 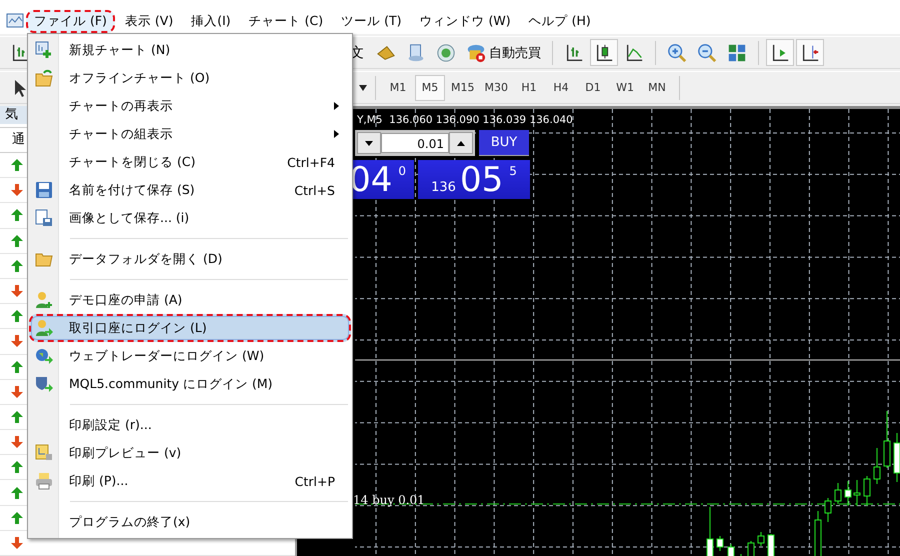 I want to click on buy-button: BUY, so click(x=504, y=143).